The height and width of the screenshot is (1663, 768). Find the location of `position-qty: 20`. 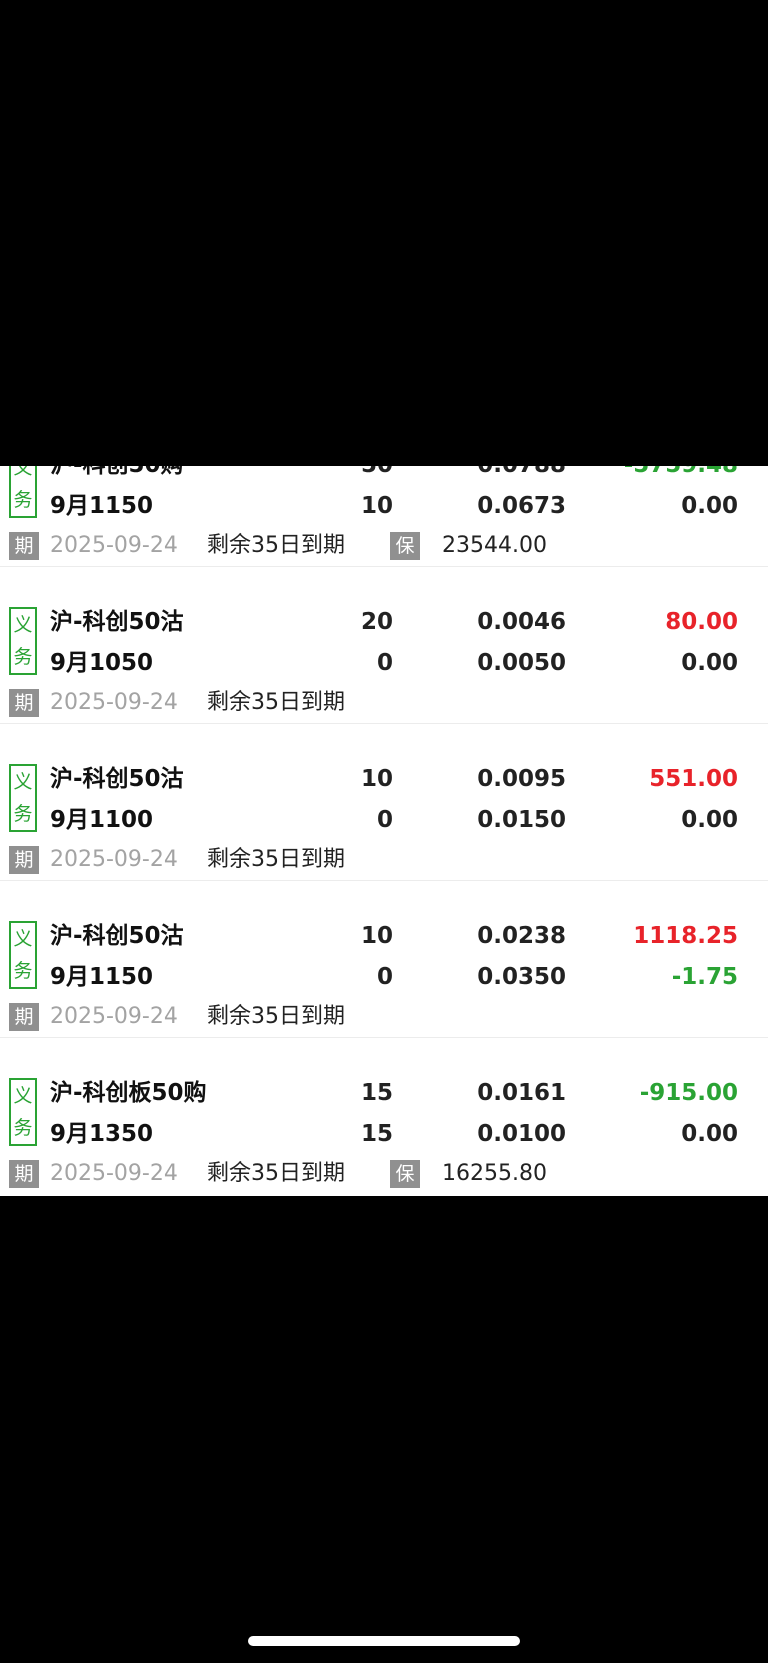

position-qty: 20 is located at coordinates (376, 622).